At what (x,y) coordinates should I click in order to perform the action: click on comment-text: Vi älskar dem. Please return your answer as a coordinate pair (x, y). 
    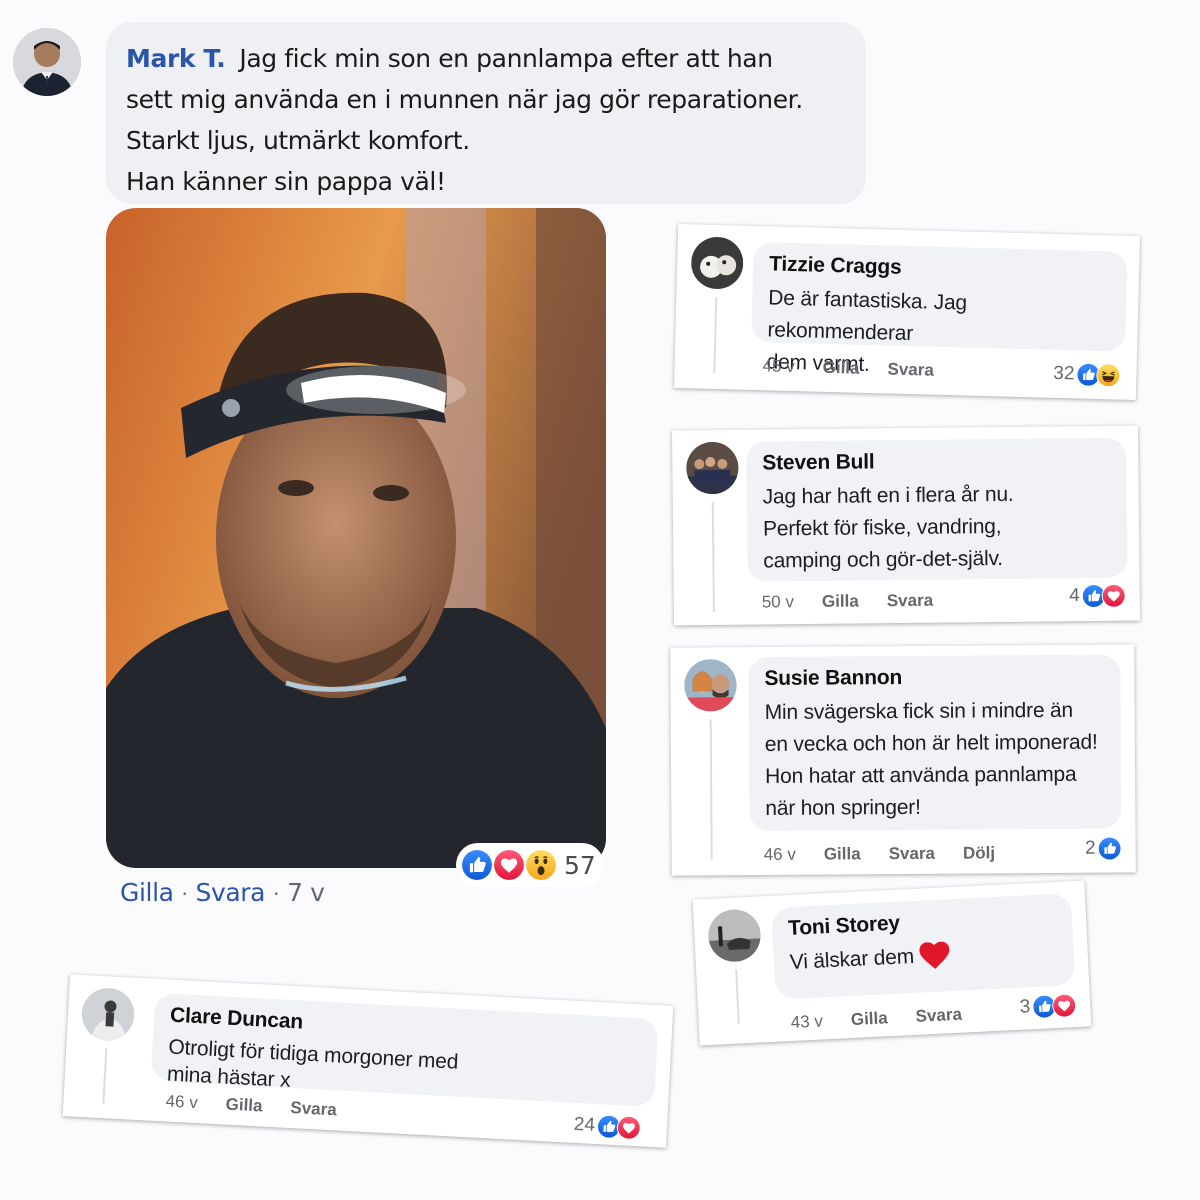
    Looking at the image, I should click on (923, 956).